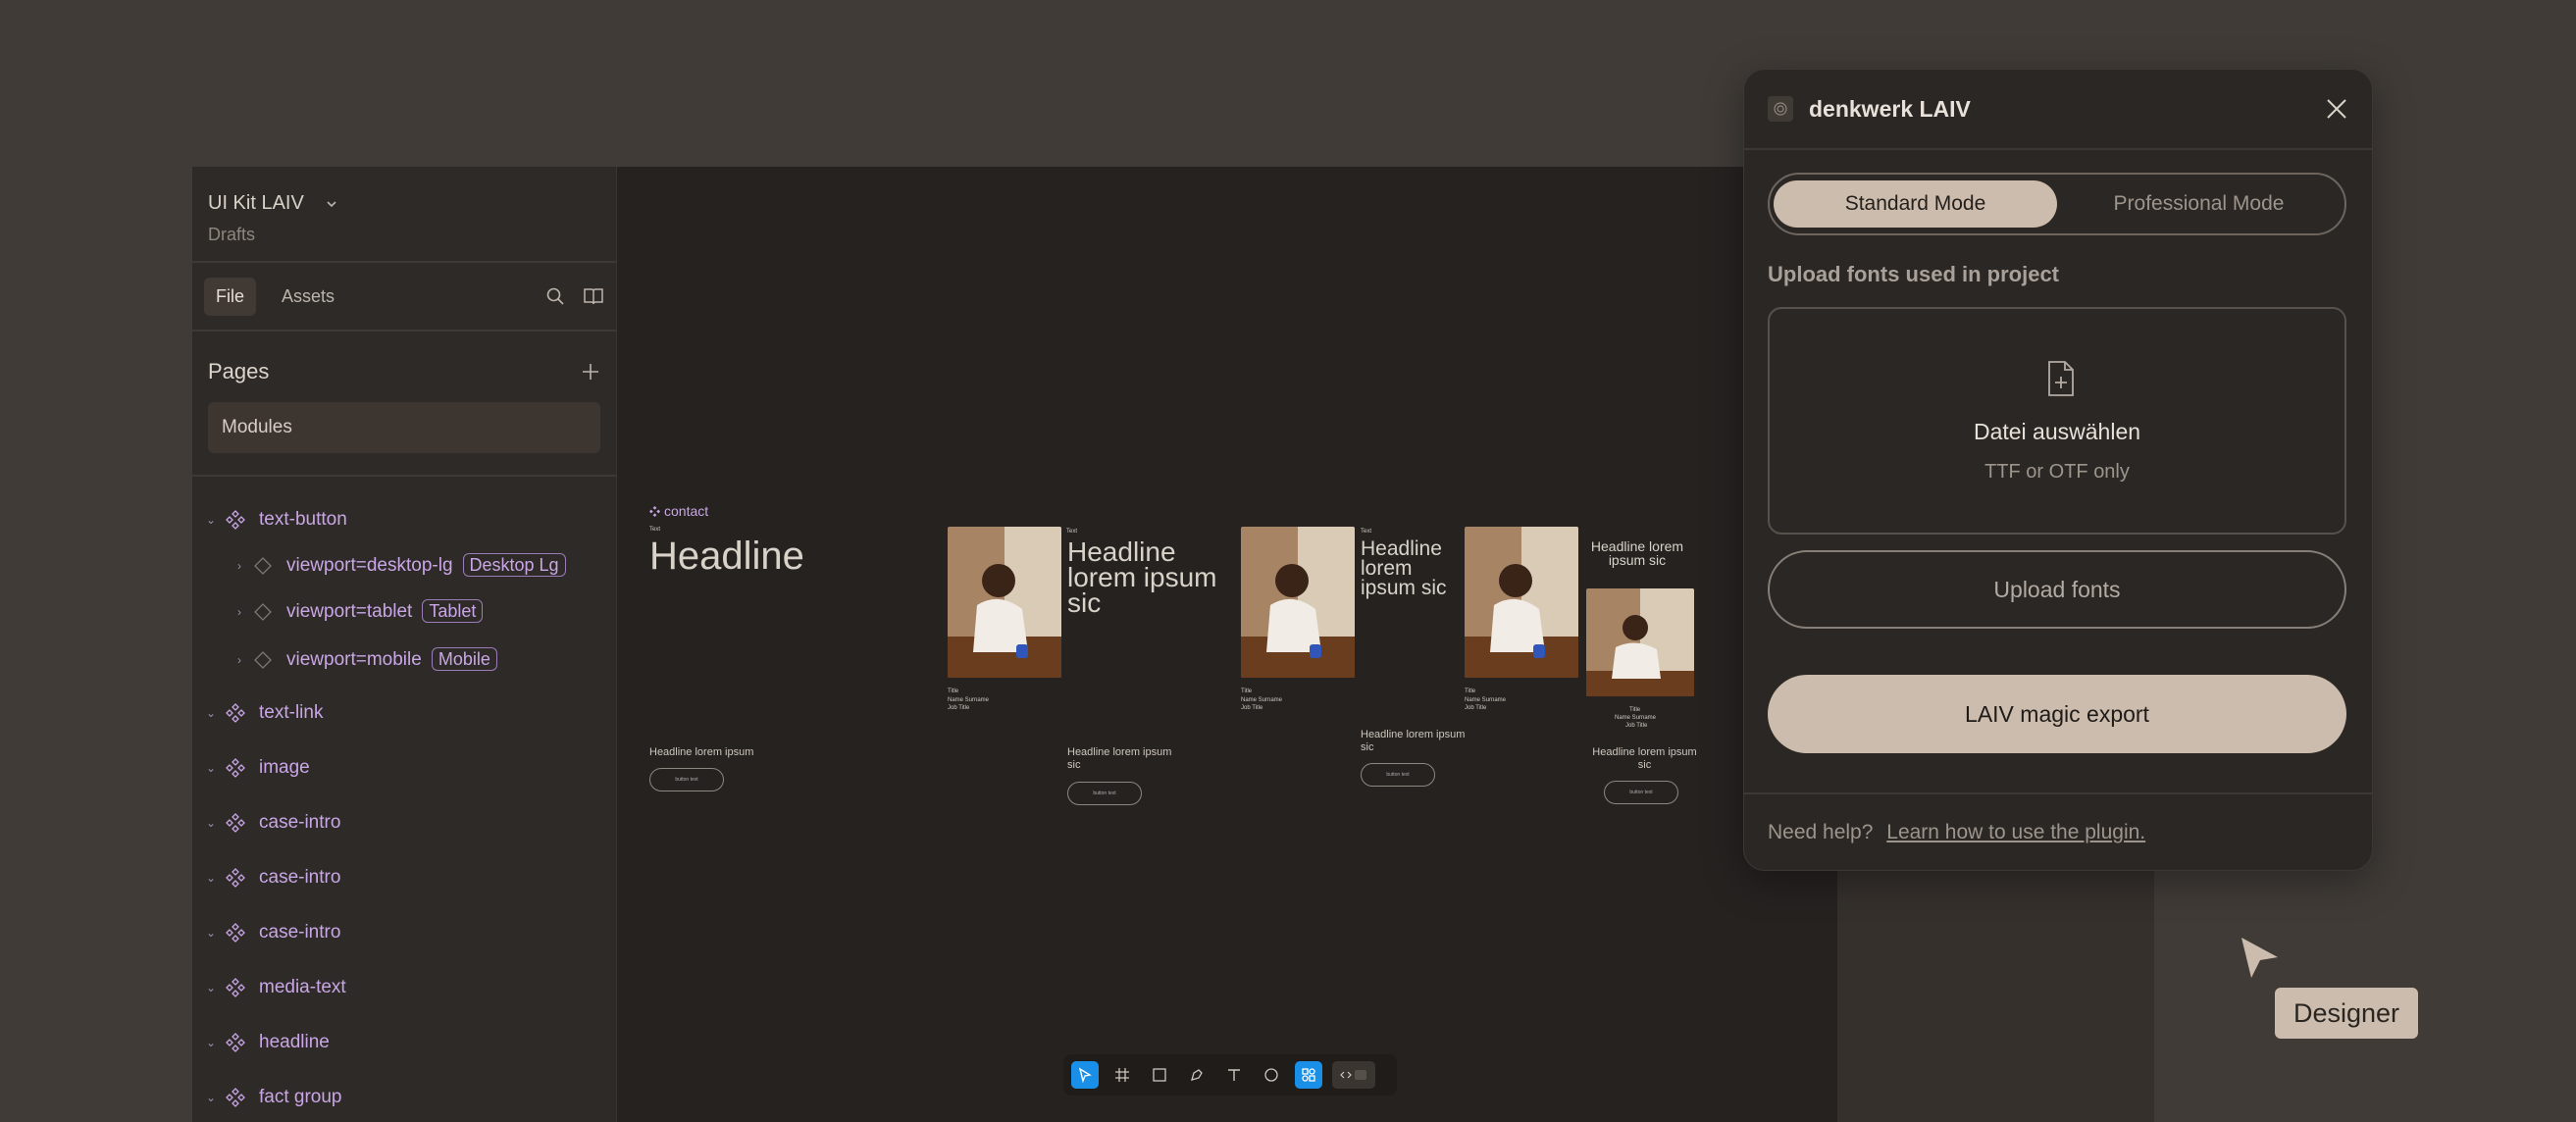 Image resolution: width=2576 pixels, height=1122 pixels. I want to click on frame4-button: button text, so click(1641, 792).